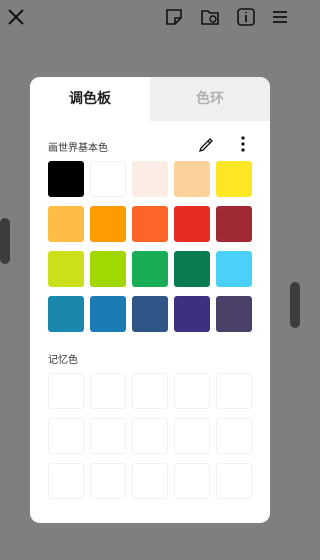 The width and height of the screenshot is (320, 560). Describe the element at coordinates (243, 144) in the screenshot. I see `more-vertical-icon` at that location.